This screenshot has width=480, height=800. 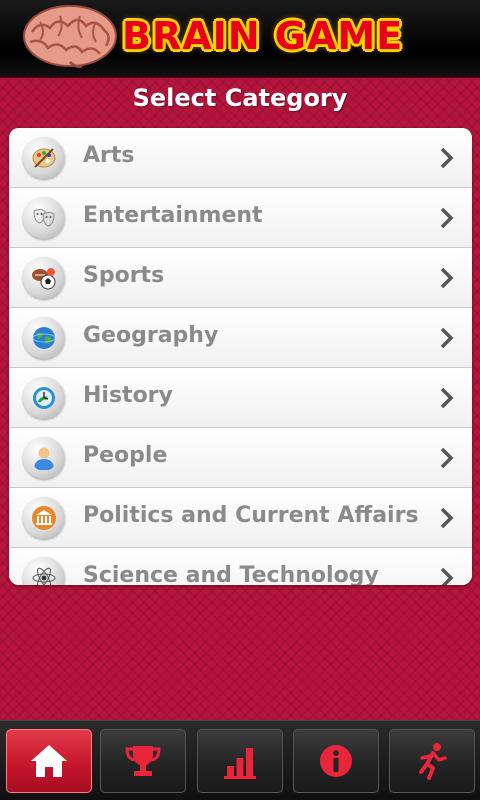 What do you see at coordinates (251, 515) in the screenshot?
I see `category-label: Politics and Current Affairs` at bounding box center [251, 515].